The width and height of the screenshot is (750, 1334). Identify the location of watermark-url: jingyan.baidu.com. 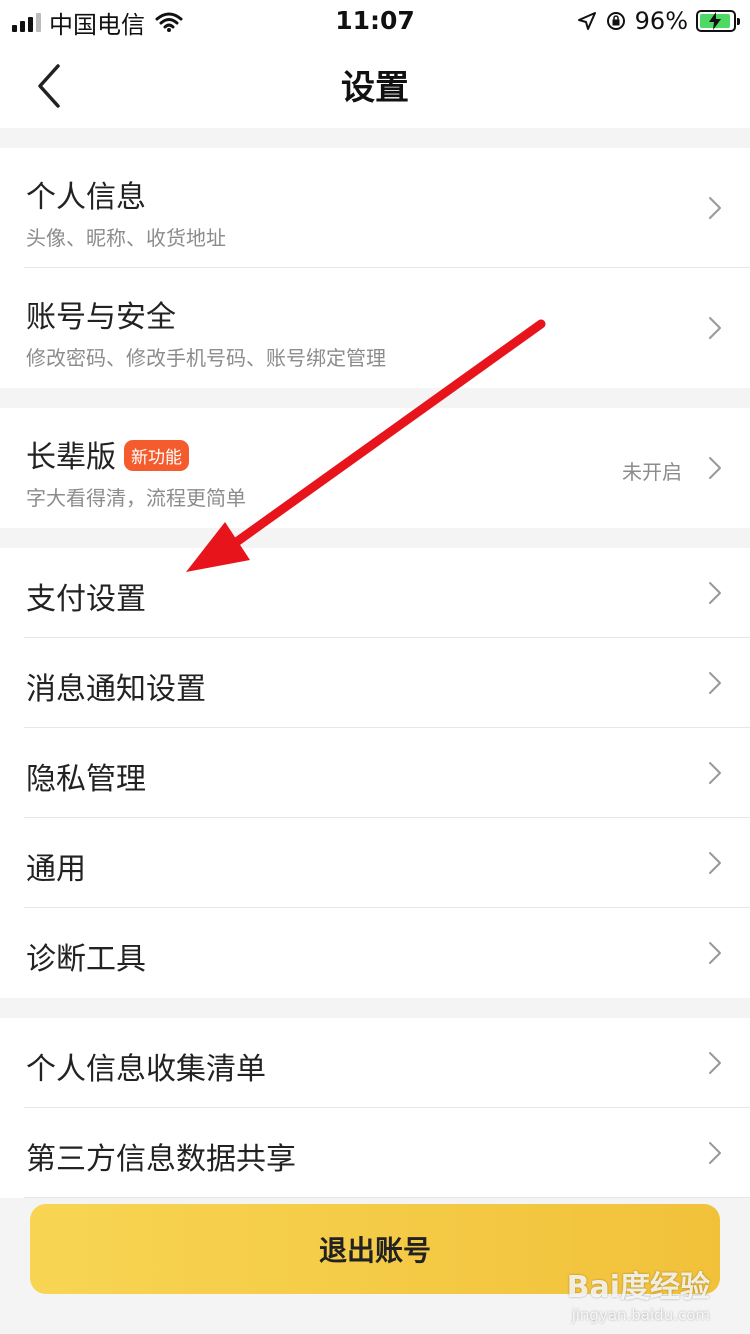
(640, 1315).